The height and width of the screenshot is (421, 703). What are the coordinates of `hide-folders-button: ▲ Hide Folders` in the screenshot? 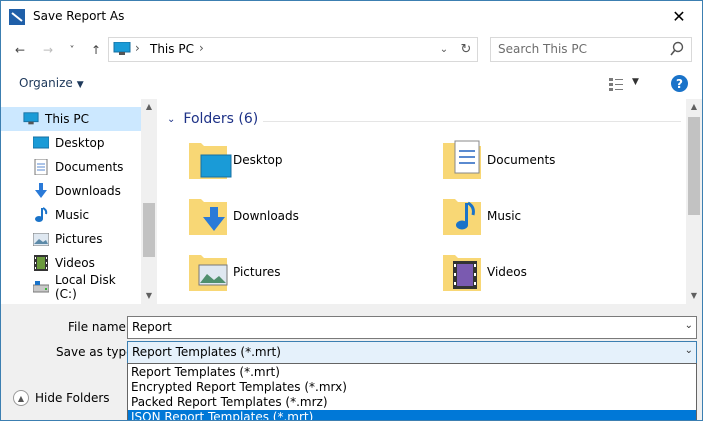 It's located at (61, 398).